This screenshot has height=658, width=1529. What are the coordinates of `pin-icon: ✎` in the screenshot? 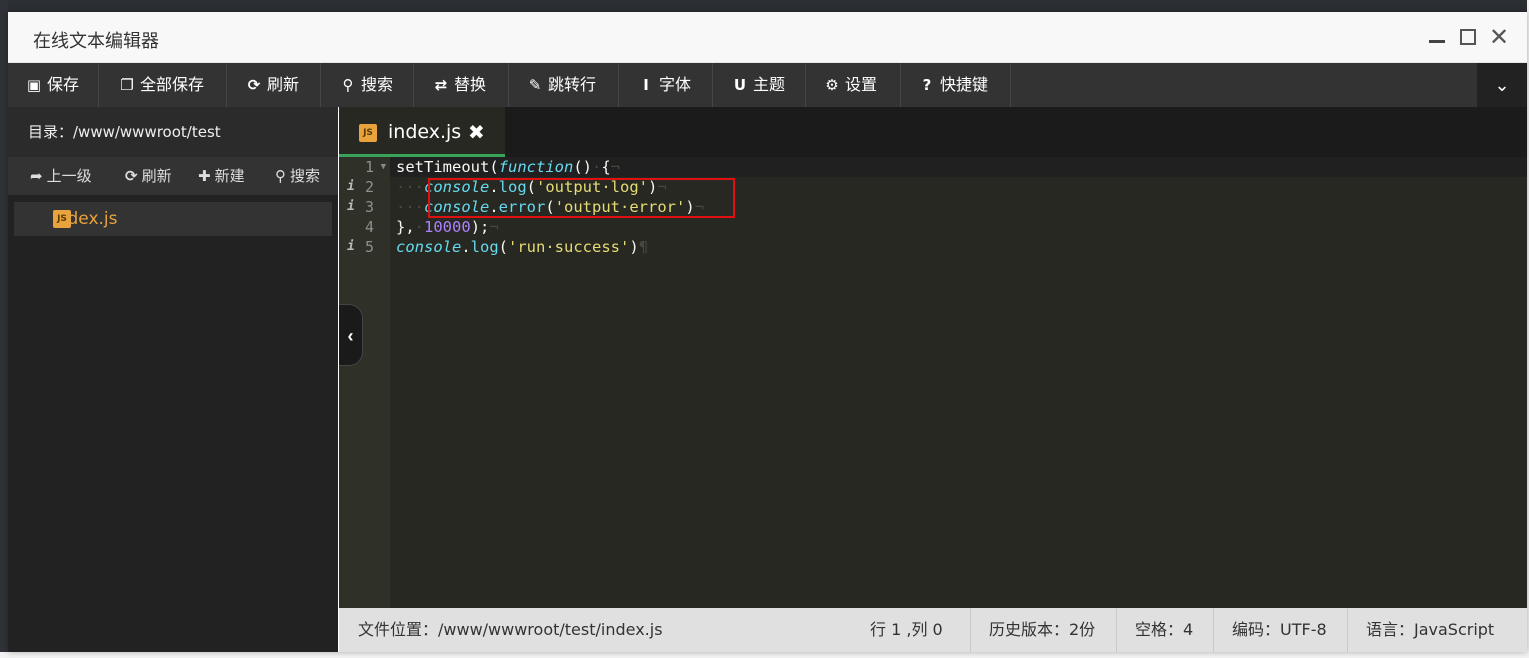 It's located at (535, 85).